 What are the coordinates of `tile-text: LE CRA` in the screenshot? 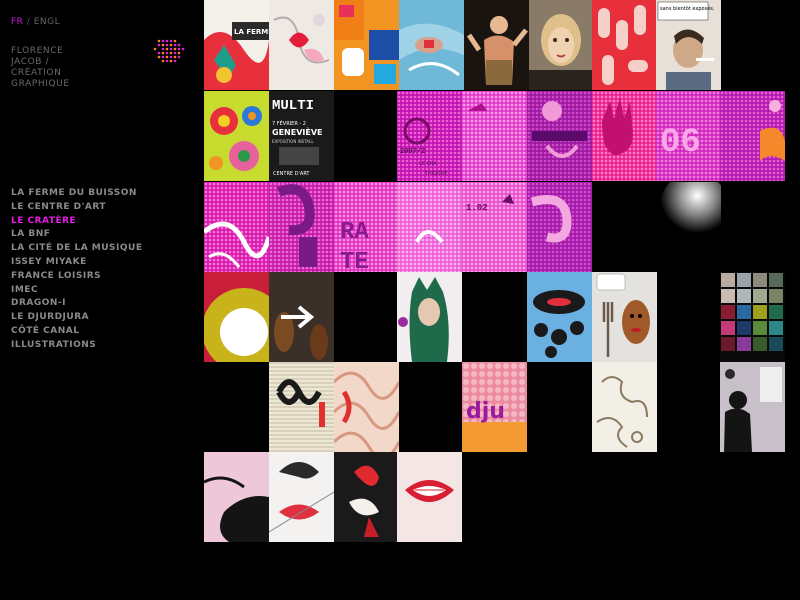 It's located at (428, 164).